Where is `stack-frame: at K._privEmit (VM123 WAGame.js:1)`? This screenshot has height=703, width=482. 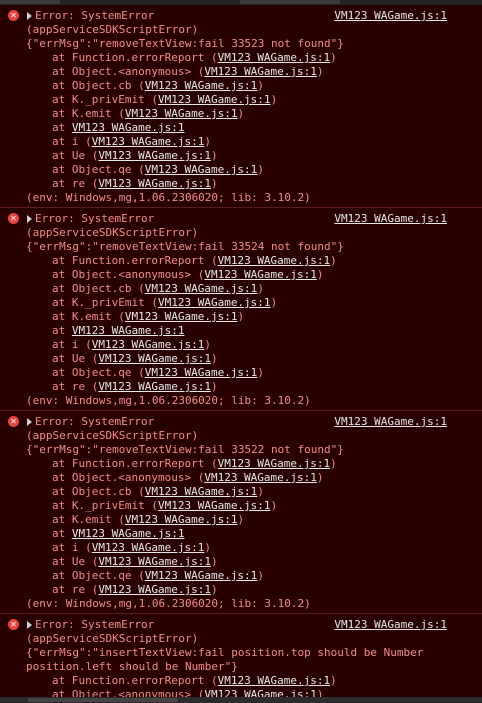 stack-frame: at K._privEmit (VM123 WAGame.js:1) is located at coordinates (241, 506).